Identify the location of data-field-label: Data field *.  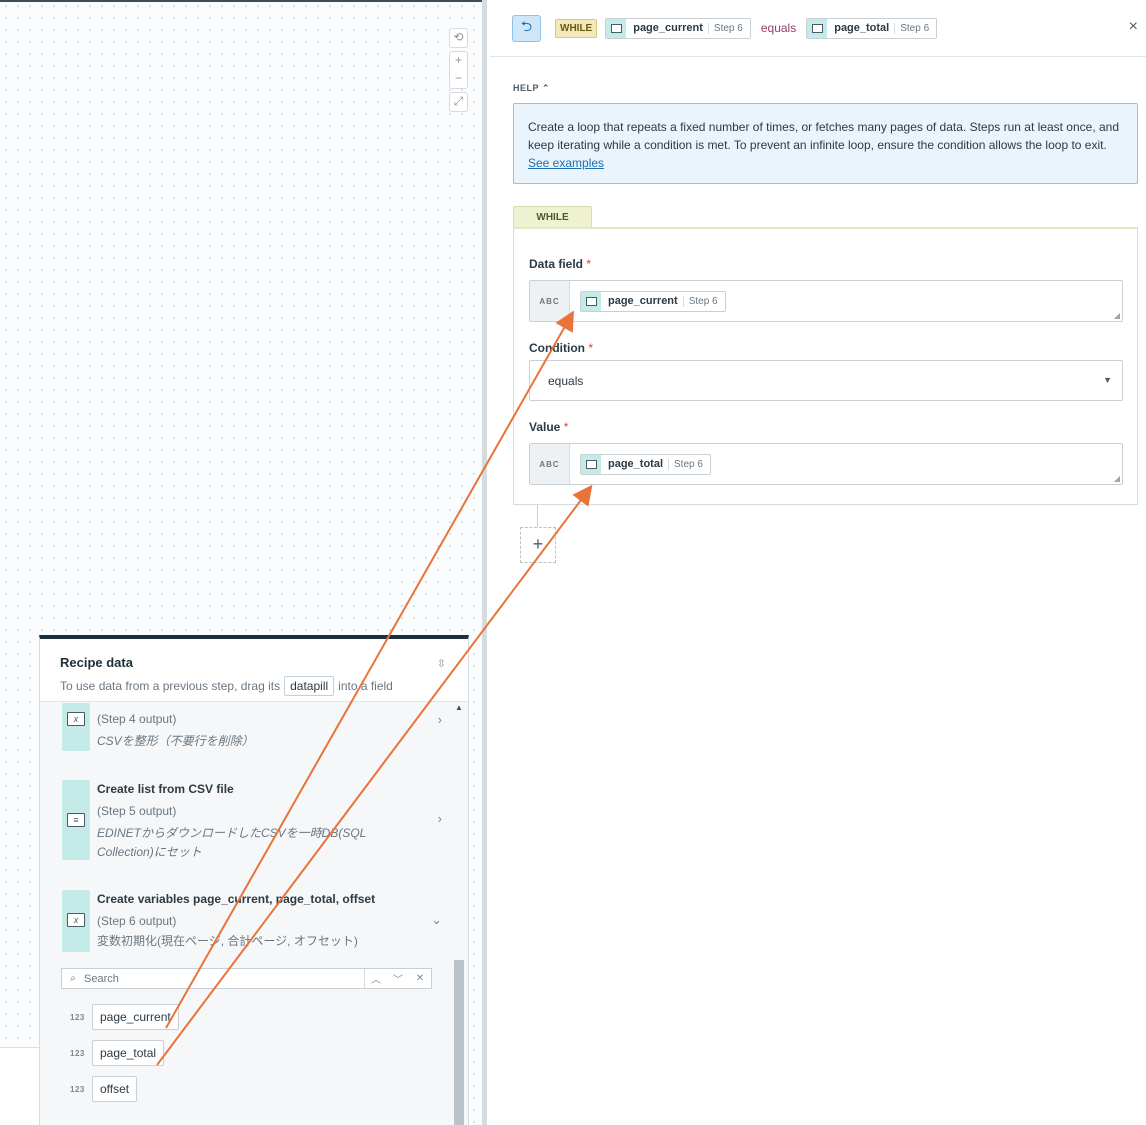
(560, 264).